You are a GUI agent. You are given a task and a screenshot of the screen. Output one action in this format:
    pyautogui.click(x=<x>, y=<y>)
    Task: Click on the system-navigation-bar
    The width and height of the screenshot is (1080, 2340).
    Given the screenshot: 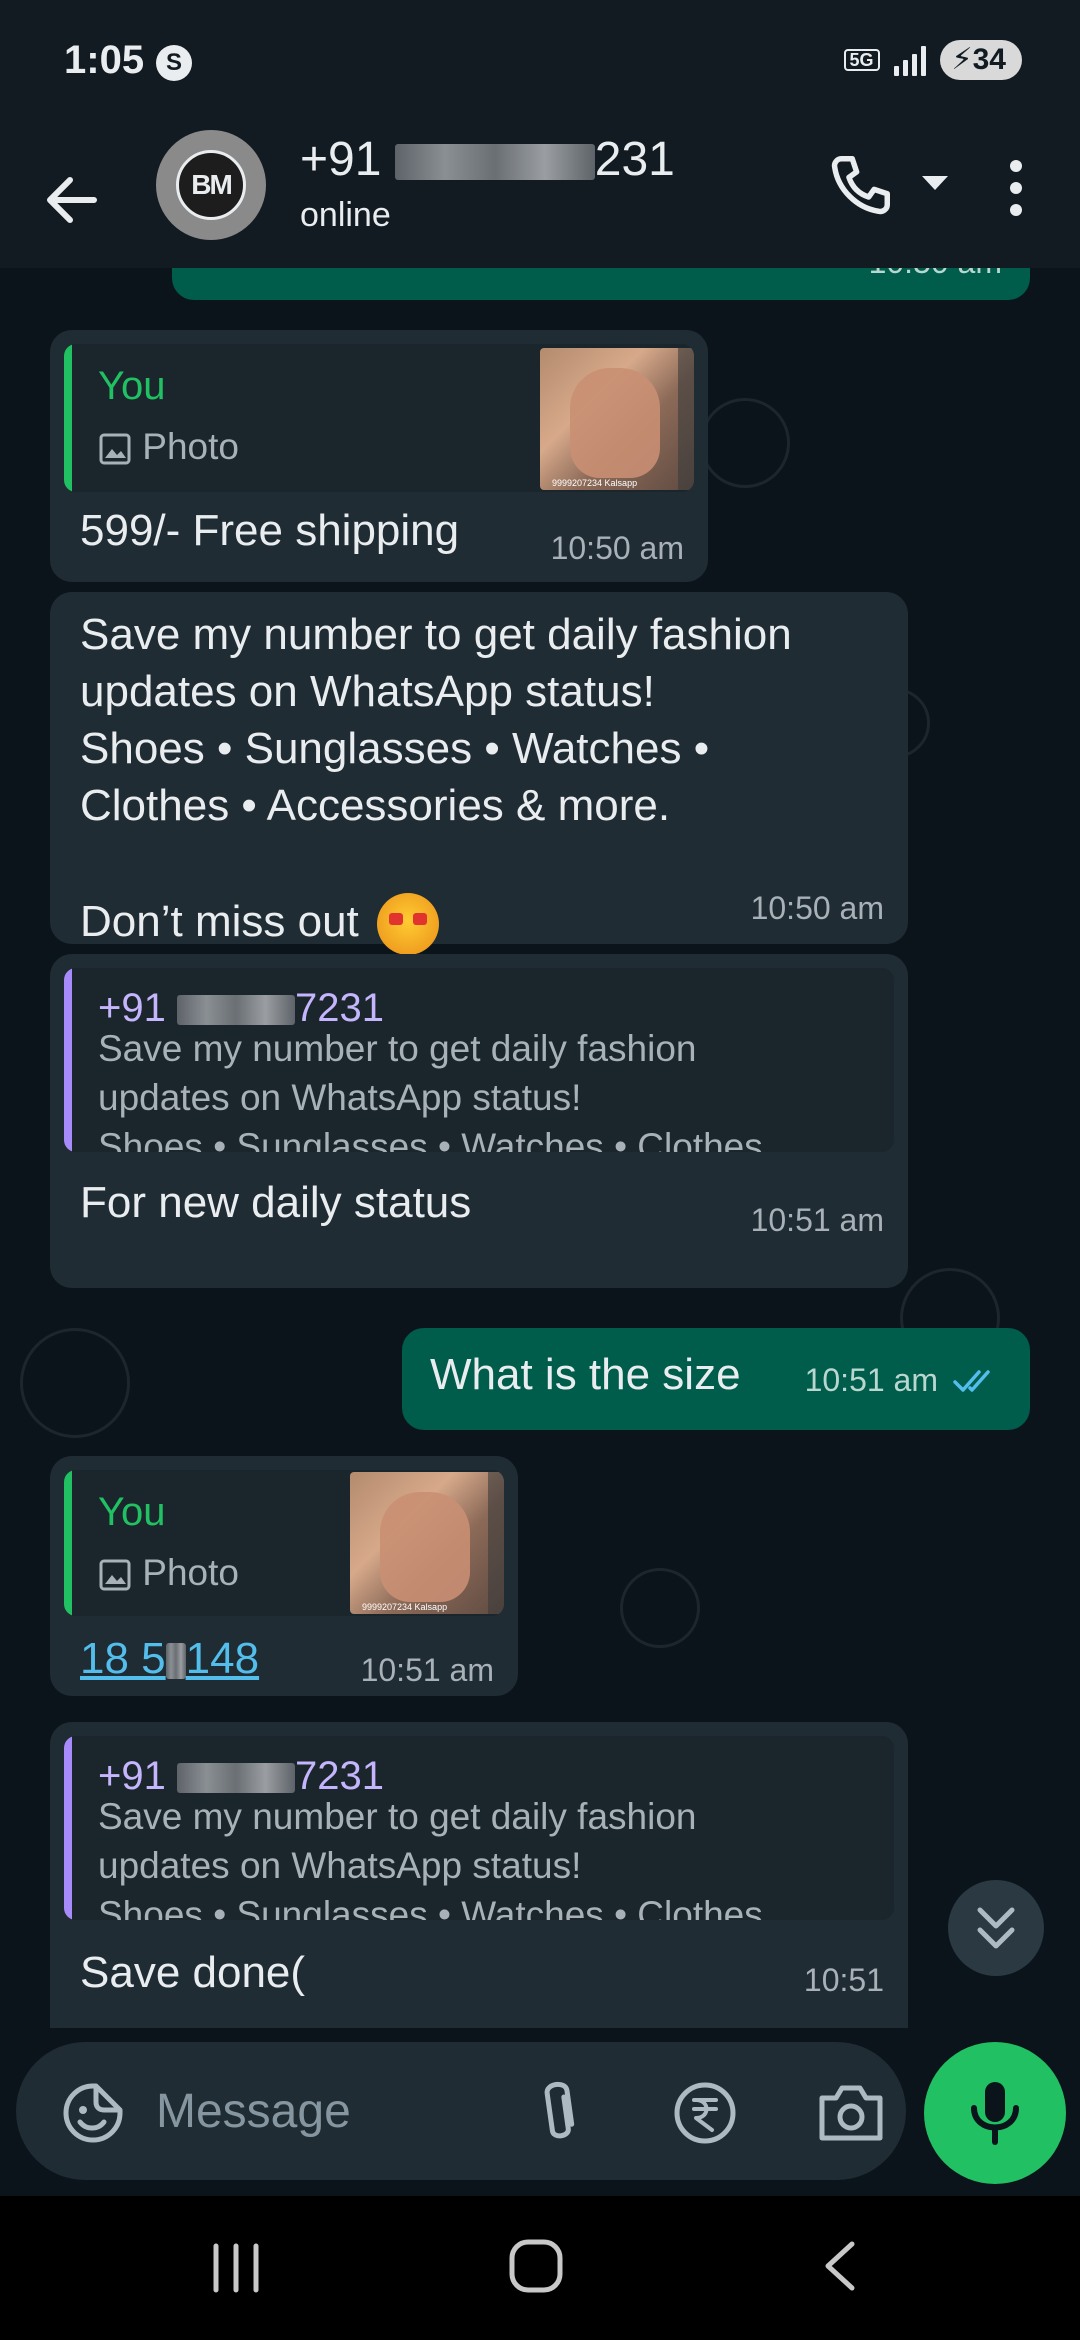 What is the action you would take?
    pyautogui.click(x=540, y=2268)
    